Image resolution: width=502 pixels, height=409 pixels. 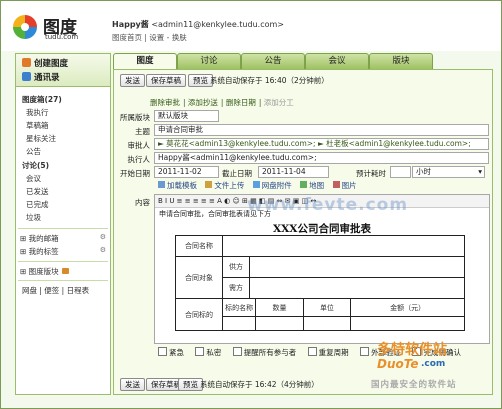 What do you see at coordinates (398, 364) in the screenshot?
I see `watermark-duote: DuoTe` at bounding box center [398, 364].